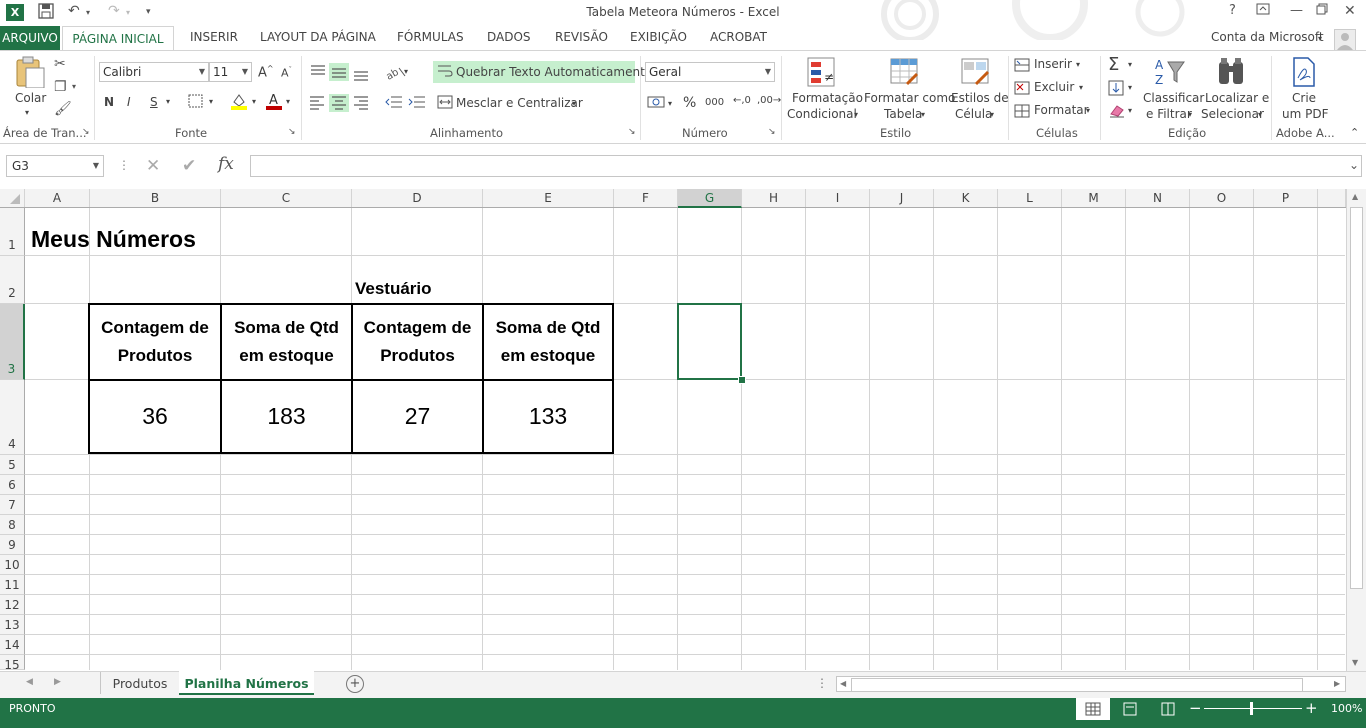 The image size is (1366, 728). Describe the element at coordinates (1355, 662) in the screenshot. I see `scroll-down-icon: ▼` at that location.